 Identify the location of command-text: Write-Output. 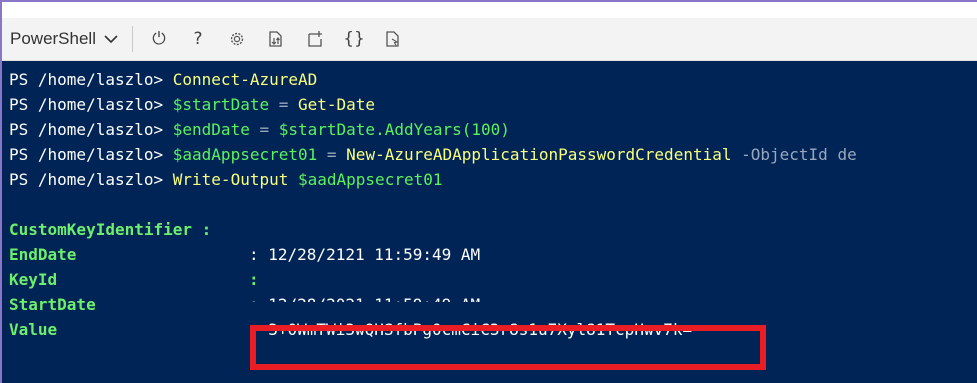
(230, 179).